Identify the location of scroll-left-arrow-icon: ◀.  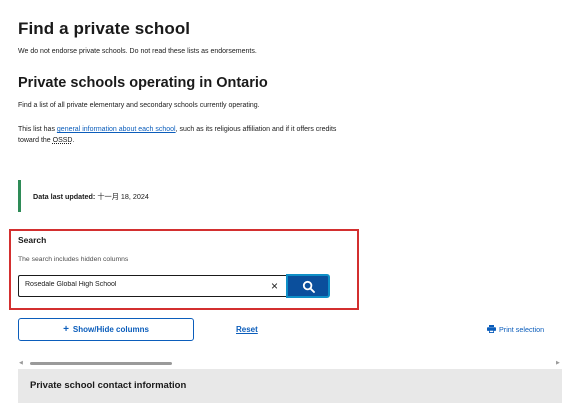
(21, 363).